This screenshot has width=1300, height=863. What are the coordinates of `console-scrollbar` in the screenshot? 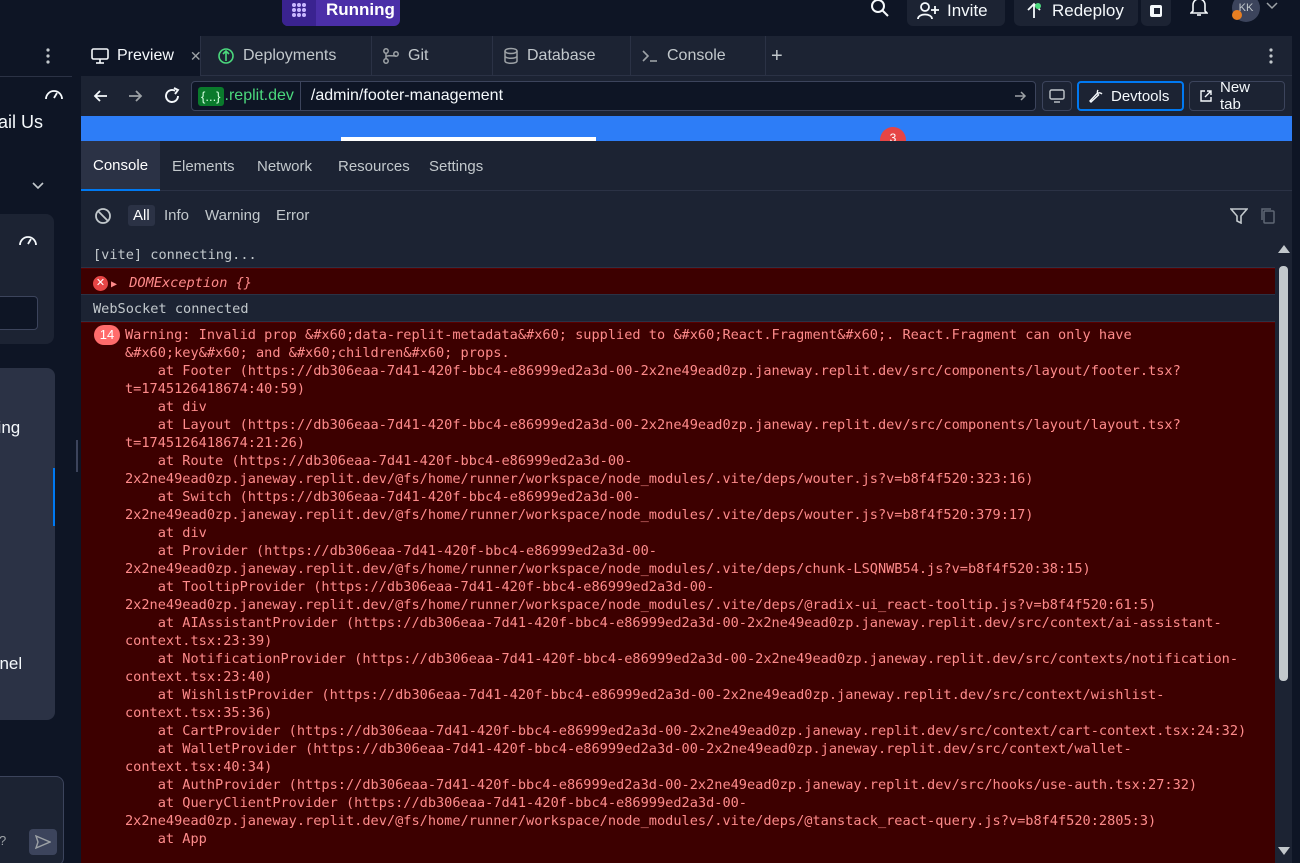 It's located at (1283, 552).